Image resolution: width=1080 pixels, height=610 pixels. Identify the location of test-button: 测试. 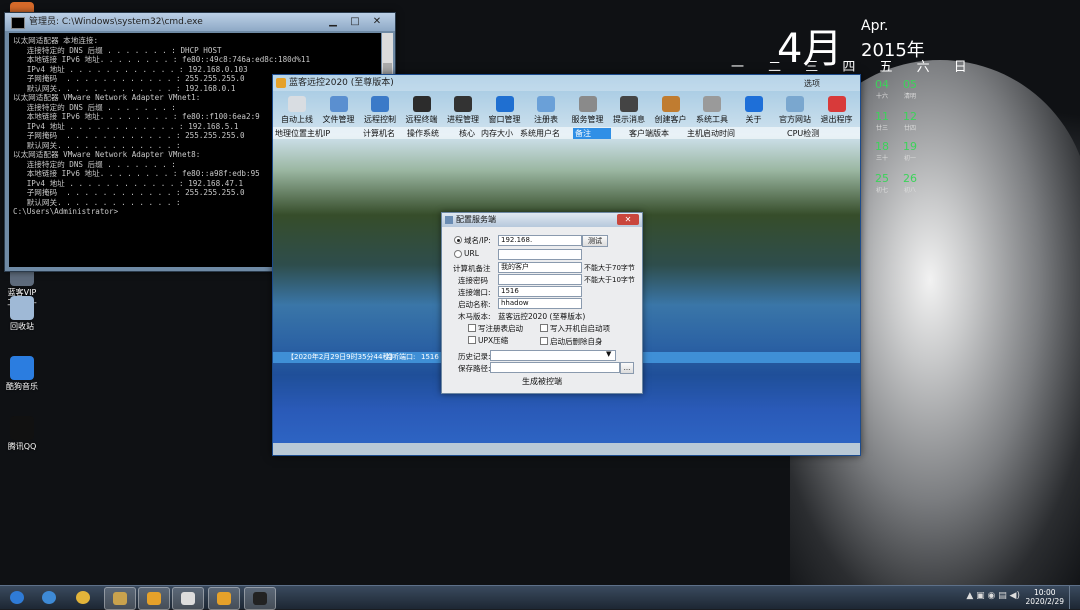
(595, 241).